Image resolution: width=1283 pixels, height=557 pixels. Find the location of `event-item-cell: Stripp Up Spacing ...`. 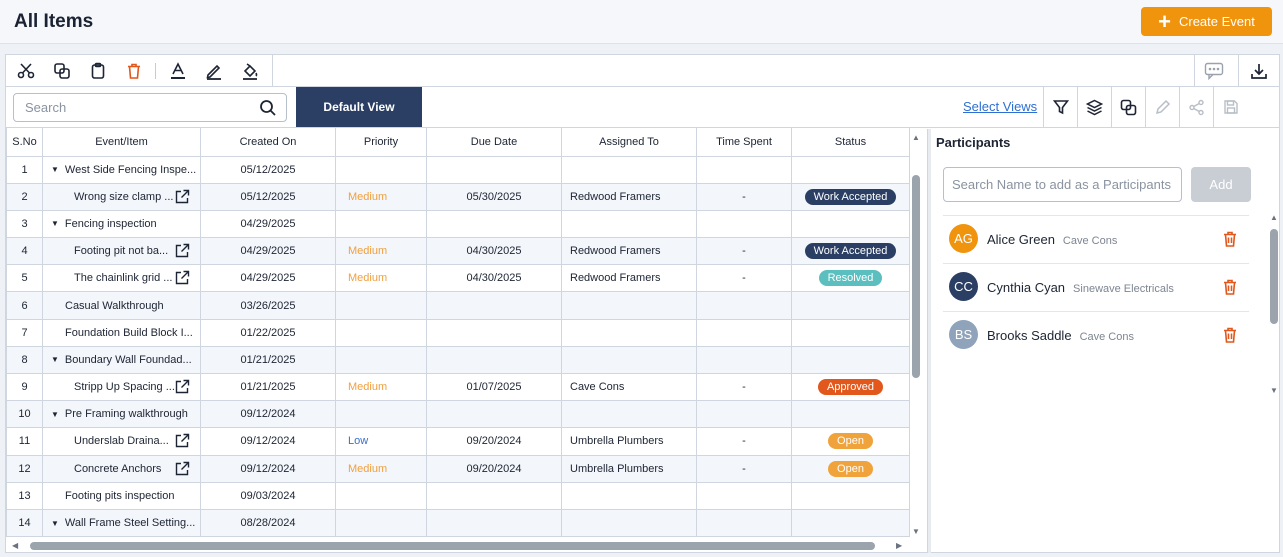

event-item-cell: Stripp Up Spacing ... is located at coordinates (121, 387).